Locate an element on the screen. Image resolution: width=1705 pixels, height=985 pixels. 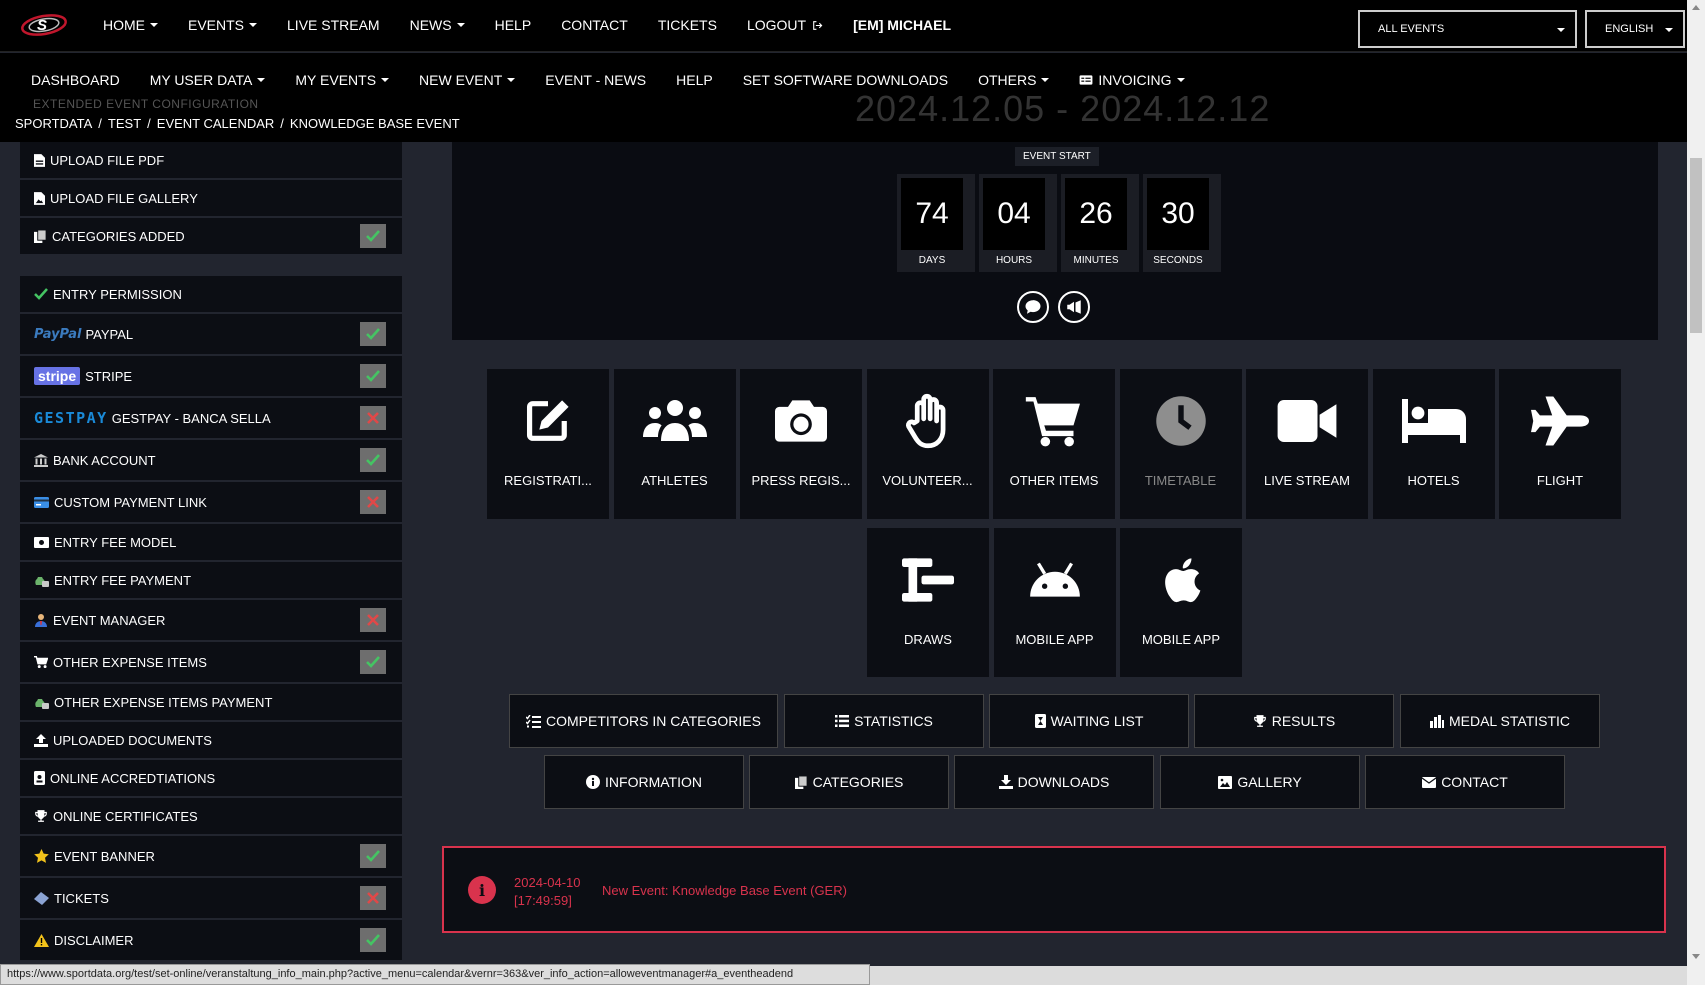
subnav-item-label: SET SOFTWARE DOWNLOADS is located at coordinates (845, 79).